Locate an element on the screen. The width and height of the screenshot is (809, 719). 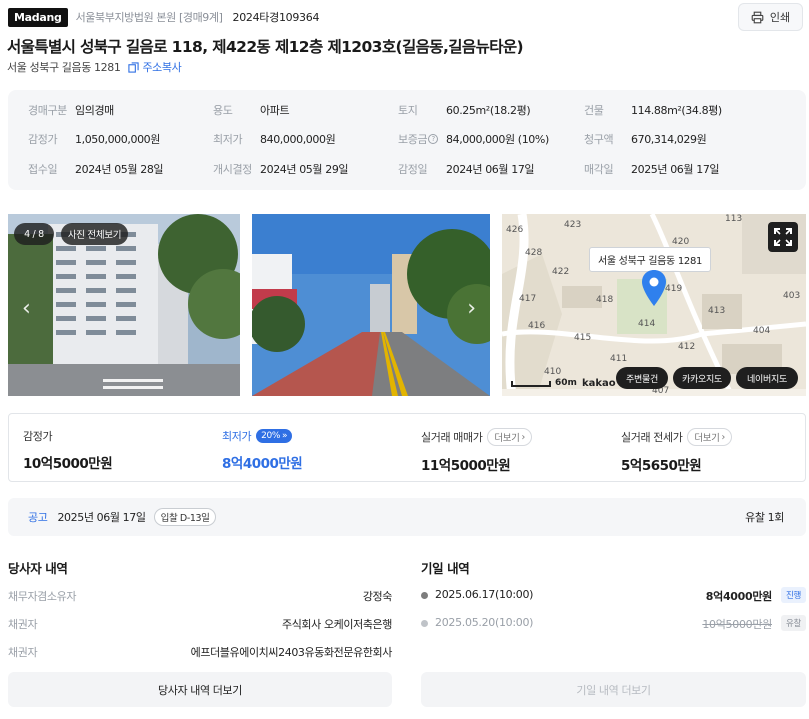
appraisal-label: 감정가 is located at coordinates (38, 436).